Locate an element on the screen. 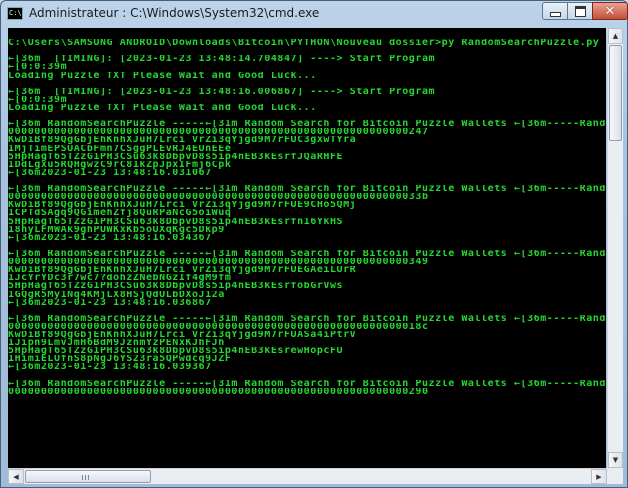  scroll-down-button: ▼ is located at coordinates (615, 460).